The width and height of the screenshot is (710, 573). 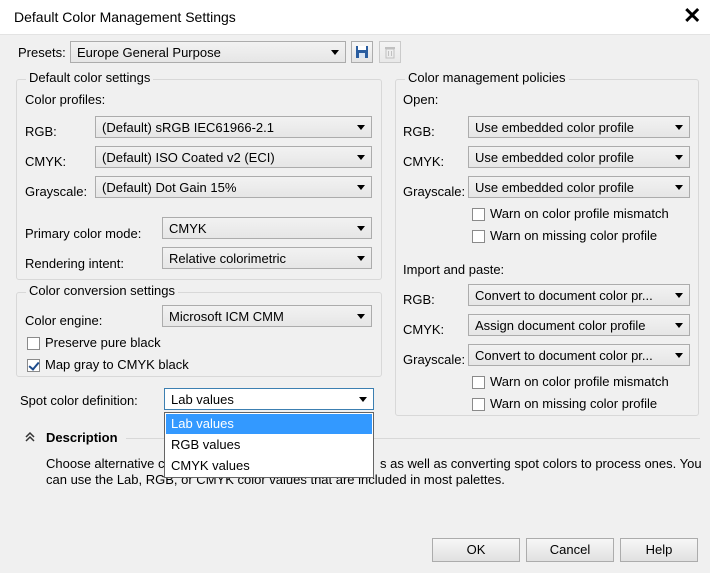 I want to click on spot-color-definition-label: Spot color definition:, so click(x=79, y=400).